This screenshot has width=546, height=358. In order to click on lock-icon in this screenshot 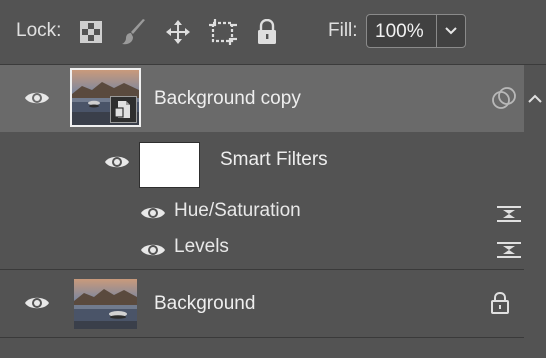, I will do `click(500, 303)`.